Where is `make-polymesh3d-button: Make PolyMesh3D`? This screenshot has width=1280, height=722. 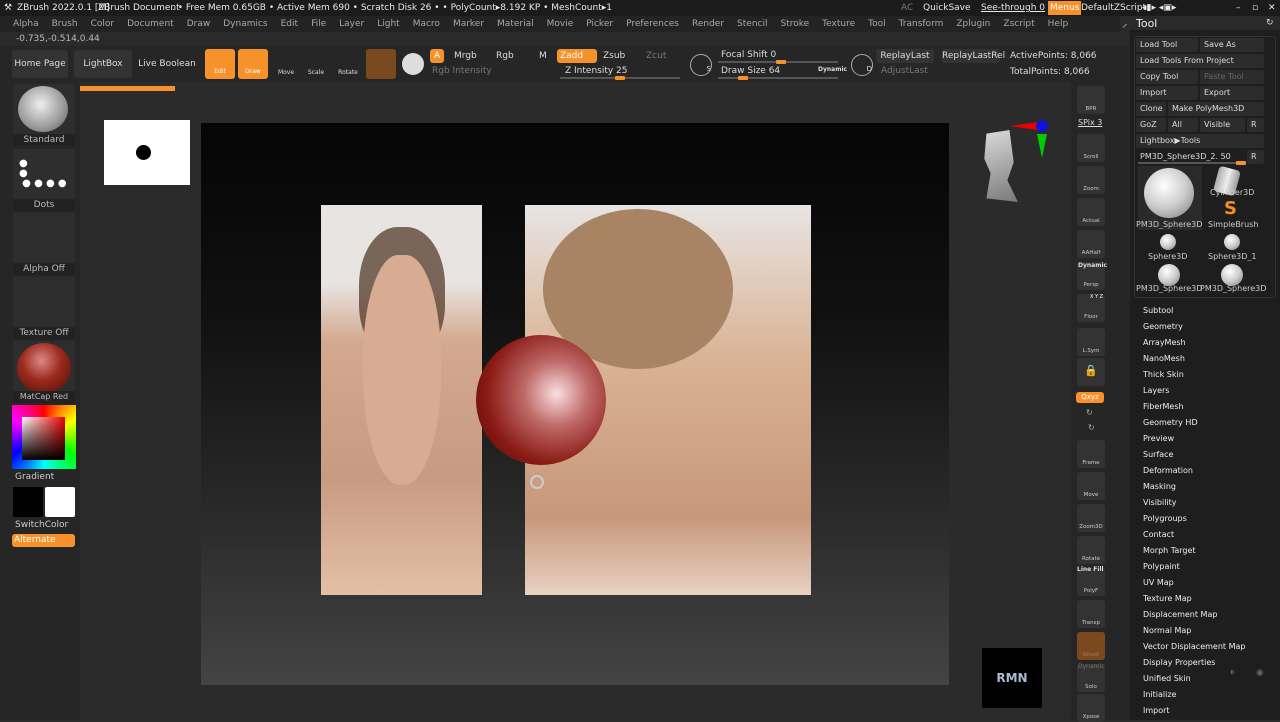 make-polymesh3d-button: Make PolyMesh3D is located at coordinates (1216, 109).